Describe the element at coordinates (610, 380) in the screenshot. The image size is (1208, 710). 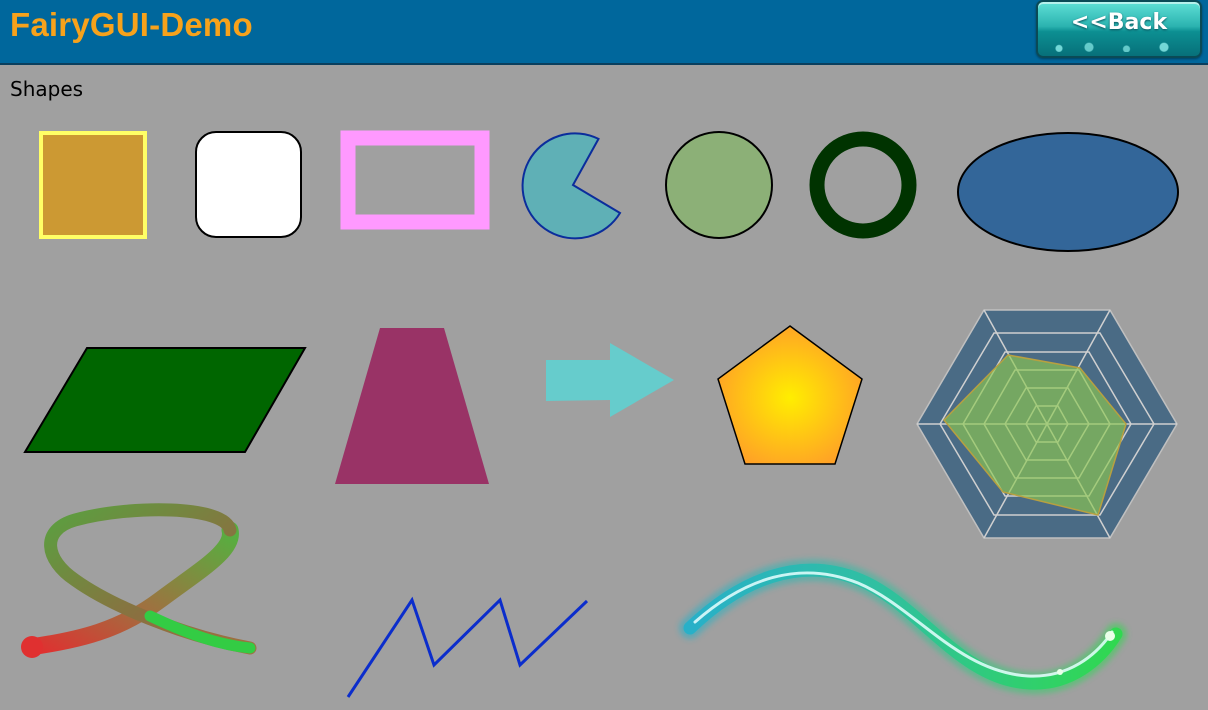
I see `arrow-shape` at that location.